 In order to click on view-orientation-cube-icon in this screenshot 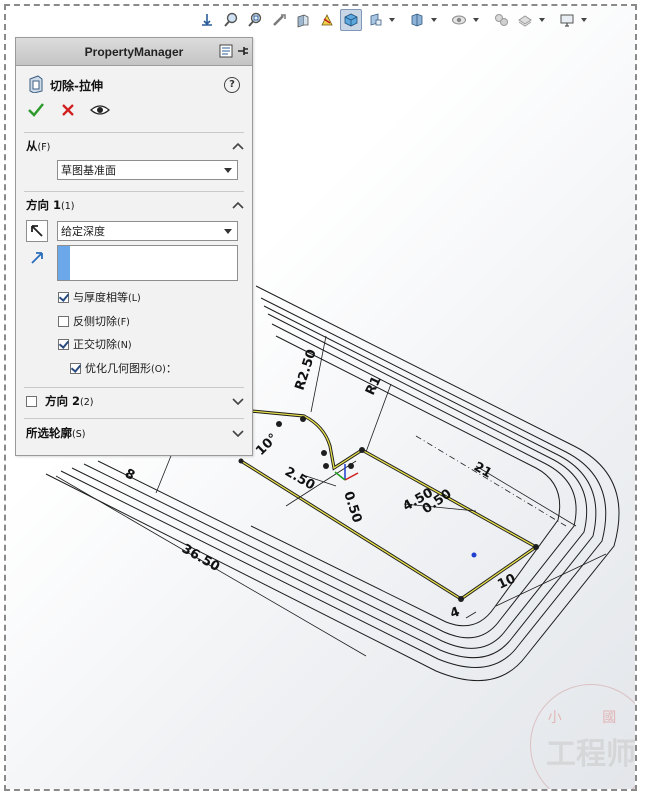, I will do `click(351, 20)`.